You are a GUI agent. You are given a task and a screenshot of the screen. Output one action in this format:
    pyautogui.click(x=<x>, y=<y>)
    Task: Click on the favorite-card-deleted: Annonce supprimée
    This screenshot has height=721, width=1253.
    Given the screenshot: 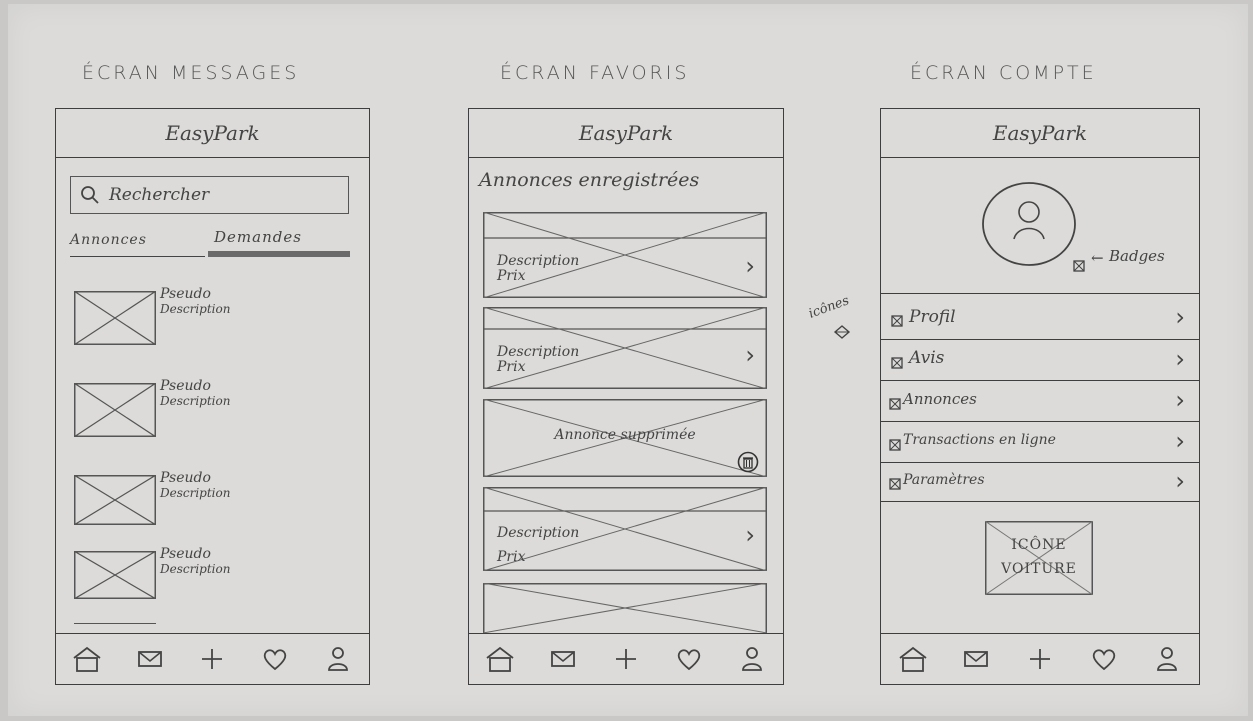 What is the action you would take?
    pyautogui.click(x=625, y=438)
    